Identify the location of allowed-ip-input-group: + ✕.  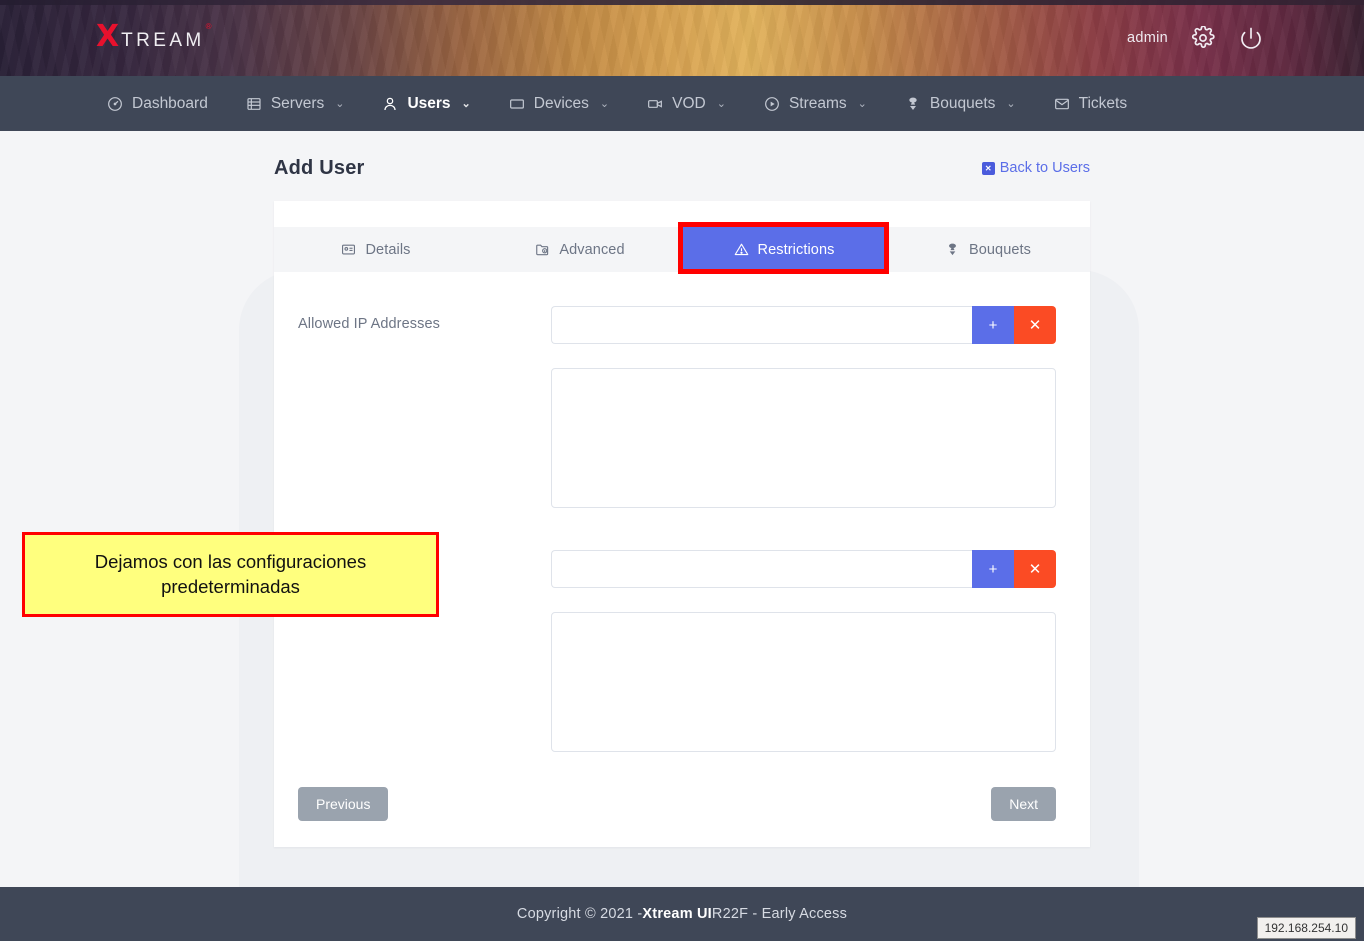
(803, 325).